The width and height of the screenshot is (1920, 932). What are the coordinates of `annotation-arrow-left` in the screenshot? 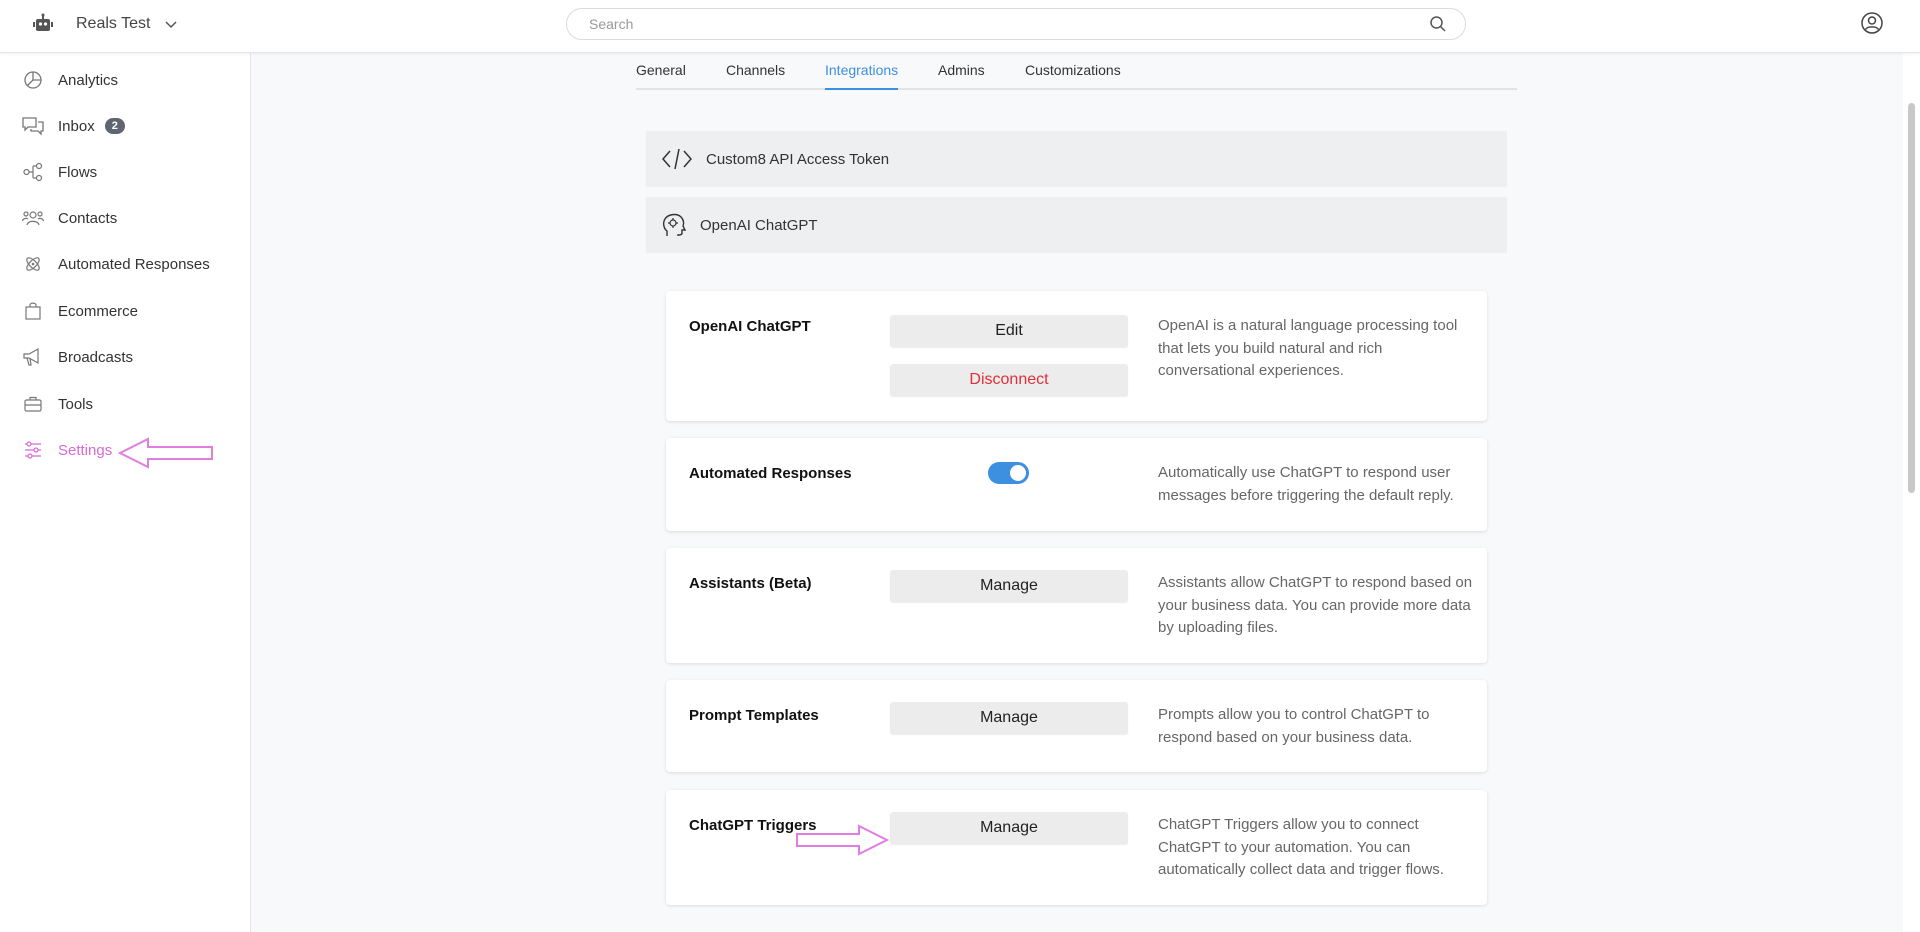 It's located at (165, 453).